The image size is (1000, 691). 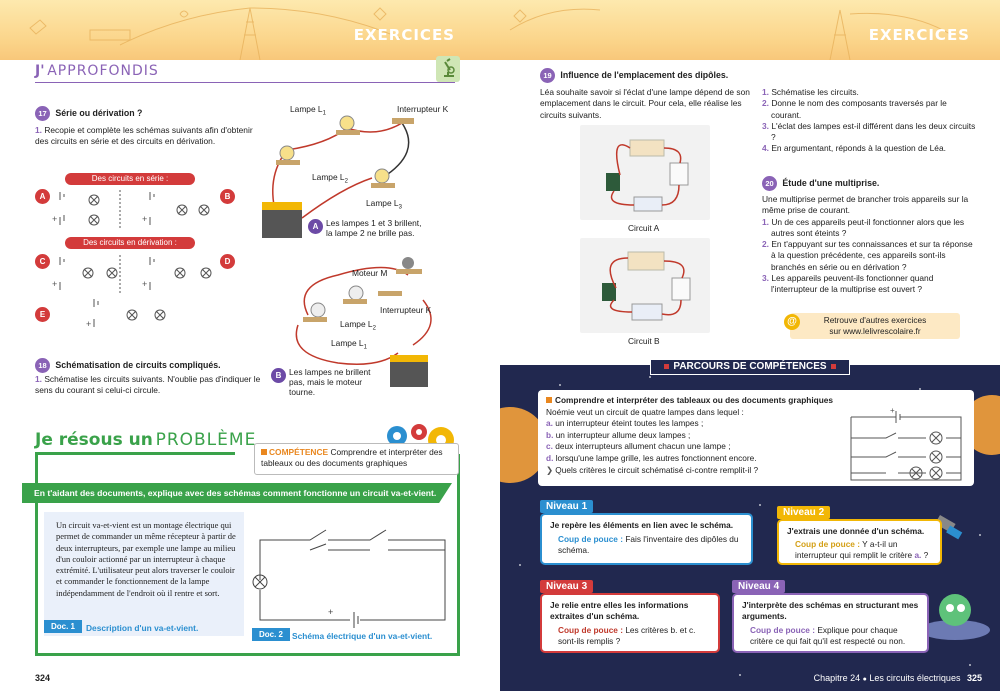 What do you see at coordinates (647, 175) in the screenshot?
I see `circuit-a-photo-drawing` at bounding box center [647, 175].